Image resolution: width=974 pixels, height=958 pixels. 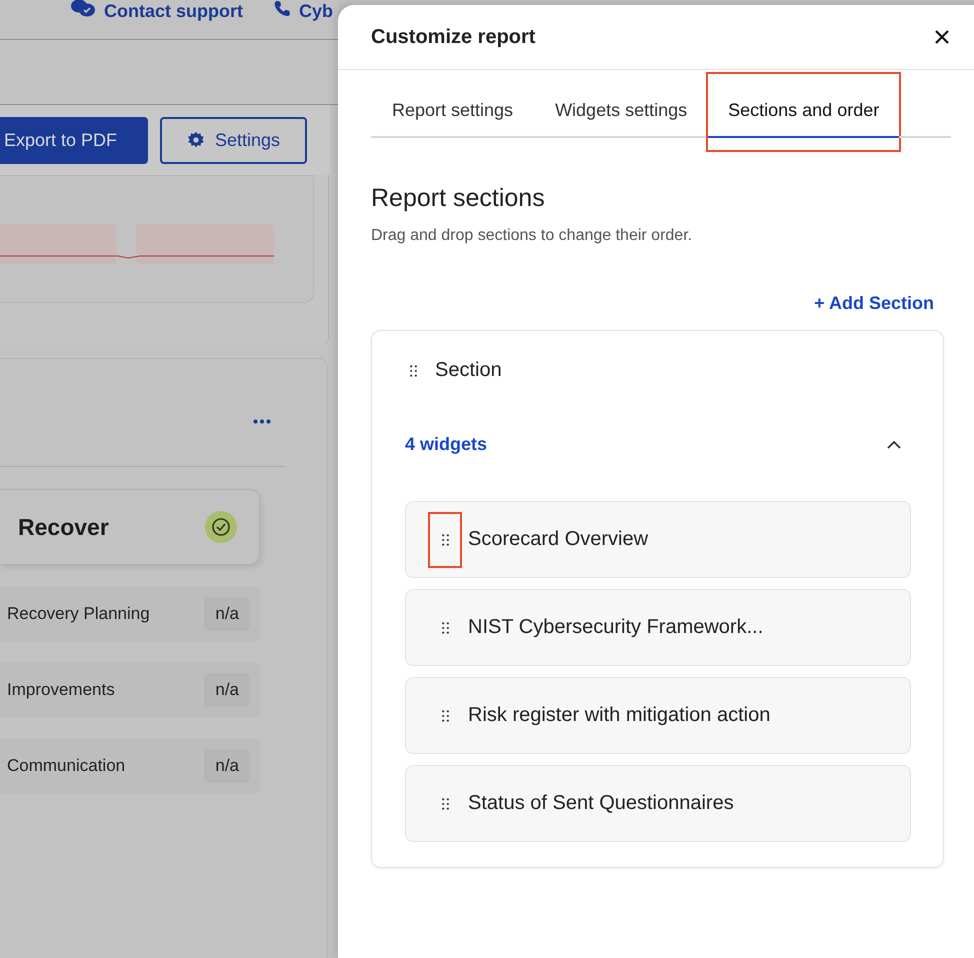 I want to click on category-name: Recovery Planning, so click(x=78, y=614).